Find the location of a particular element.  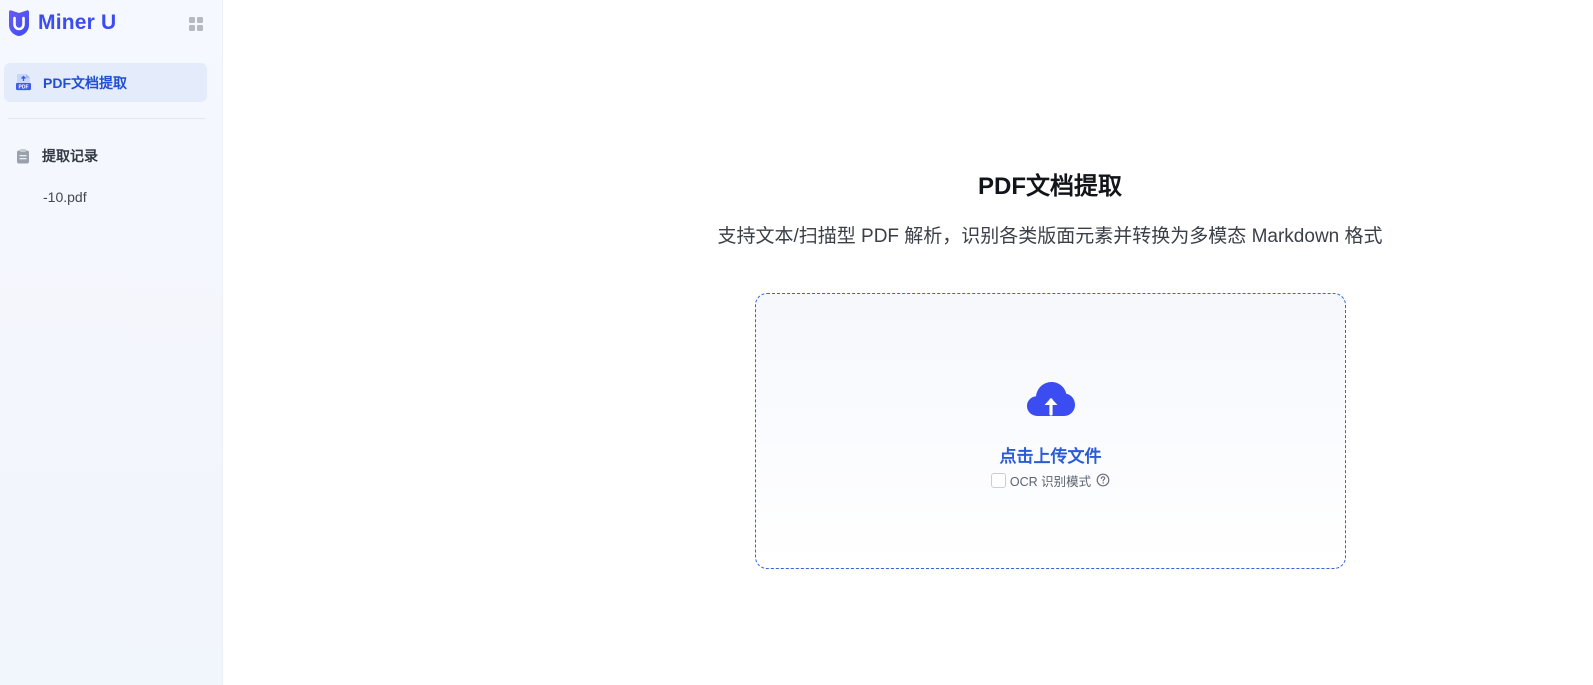

history-title: 提取记录 is located at coordinates (70, 156).